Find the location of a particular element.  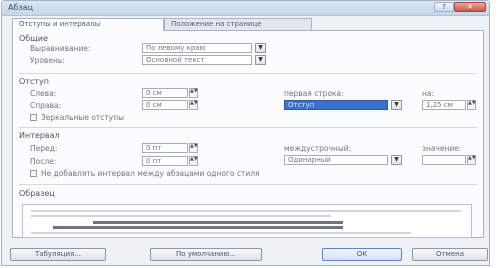

no-space-checkbox is located at coordinates (33, 173).